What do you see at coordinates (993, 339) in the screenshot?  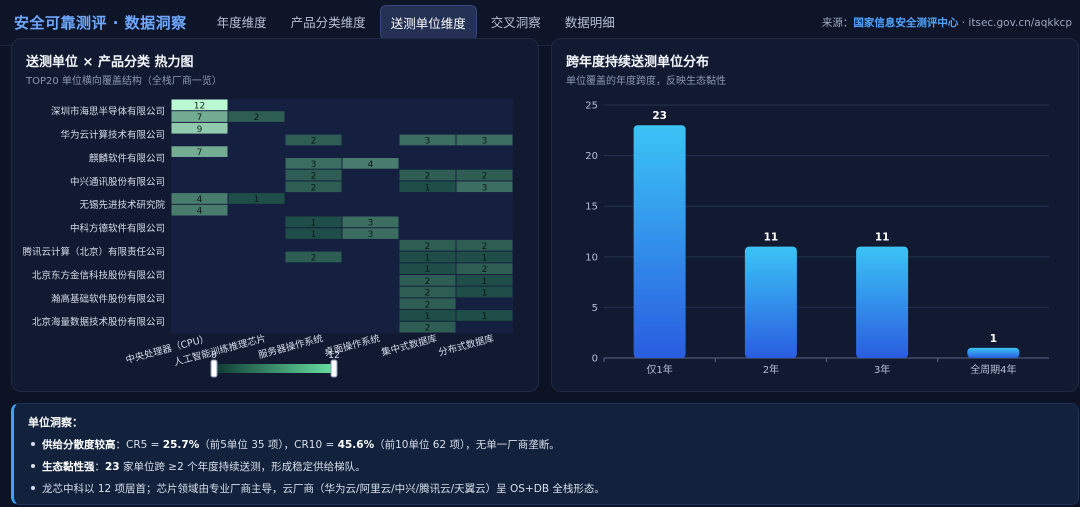 I see `bar-value-label: 1` at bounding box center [993, 339].